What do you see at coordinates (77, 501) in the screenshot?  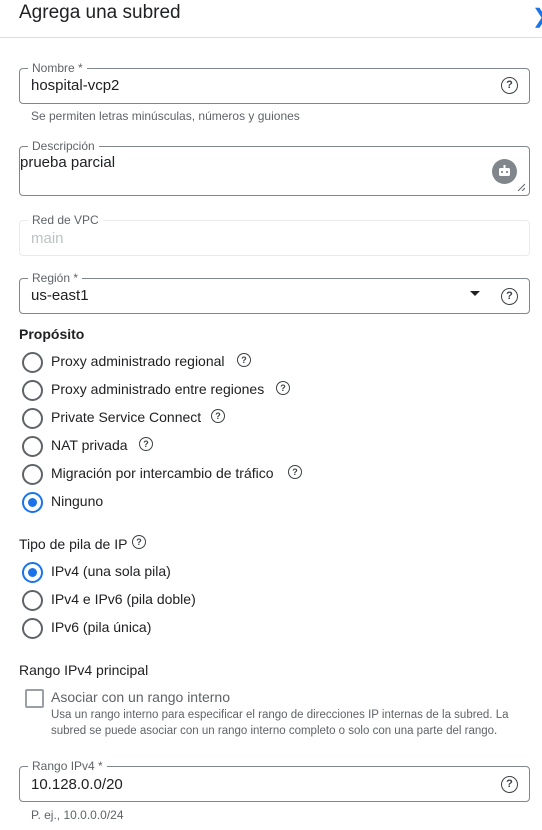 I see `purpose-option-label: Ninguno` at bounding box center [77, 501].